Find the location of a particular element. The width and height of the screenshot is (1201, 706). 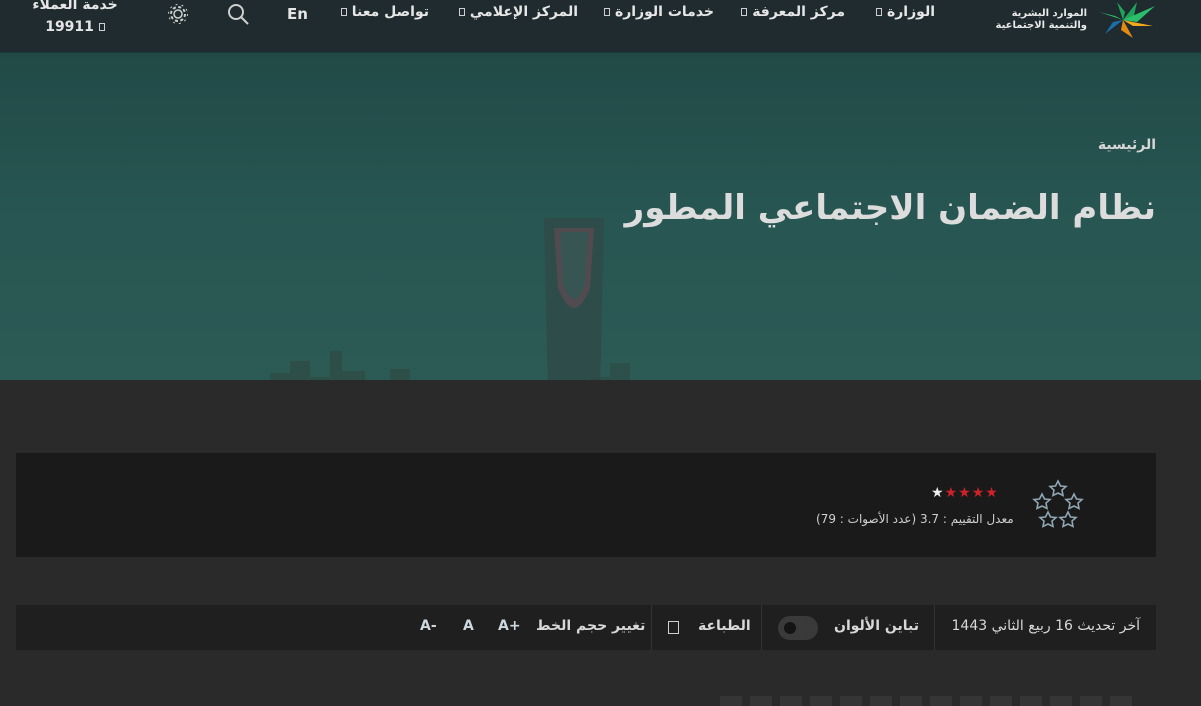

nav-item-knowledge-center: مركز المعرفة is located at coordinates (793, 12).